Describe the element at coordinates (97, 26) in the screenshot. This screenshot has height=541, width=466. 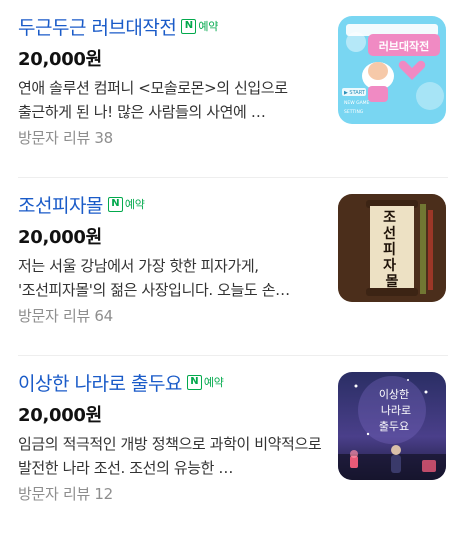
I see `product-title-link: 두근두근 러브대작전` at that location.